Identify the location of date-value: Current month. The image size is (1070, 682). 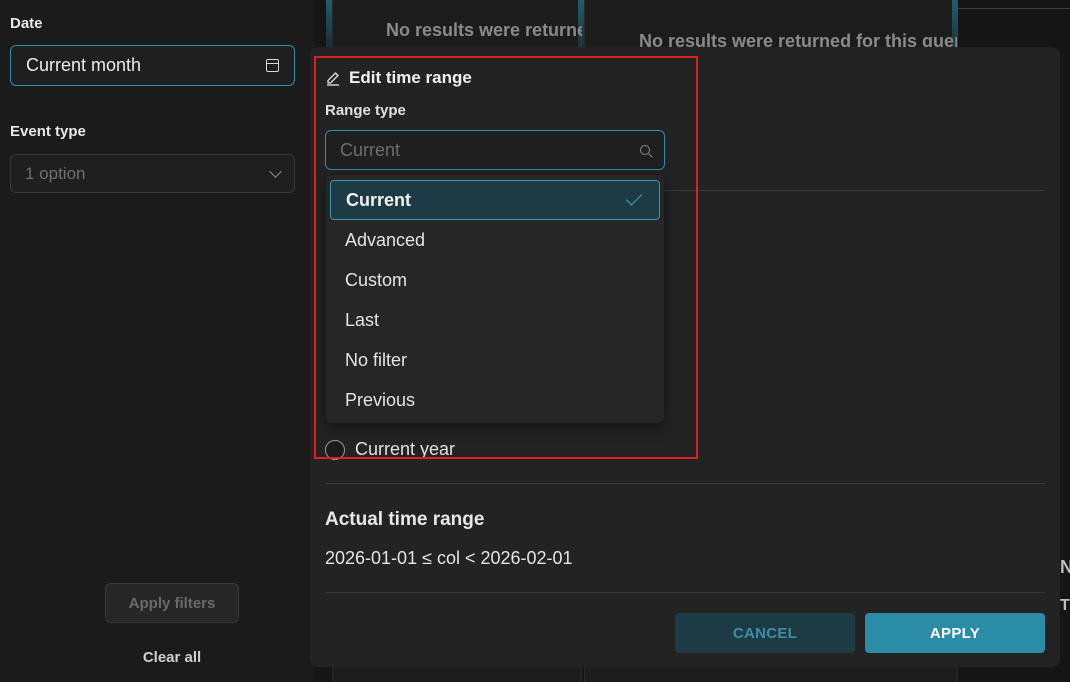
(84, 65).